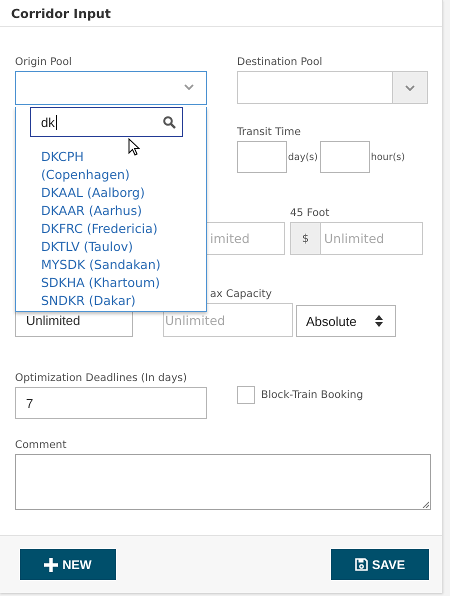 The height and width of the screenshot is (596, 450). What do you see at coordinates (87, 247) in the screenshot?
I see `dropdown-option: DKTLV (Taulov)` at bounding box center [87, 247].